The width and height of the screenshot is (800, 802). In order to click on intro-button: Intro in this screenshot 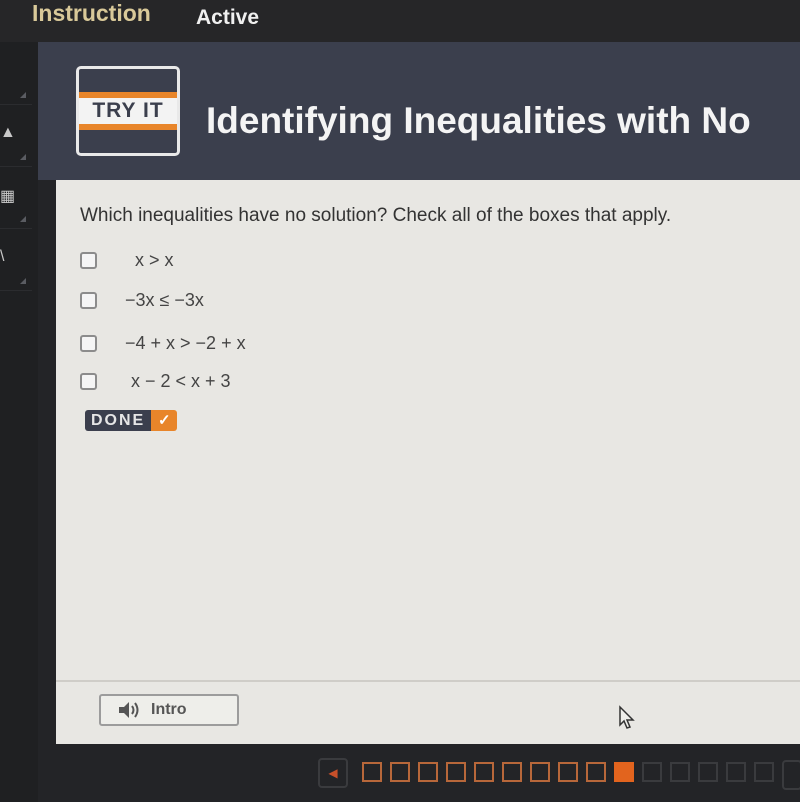, I will do `click(169, 710)`.